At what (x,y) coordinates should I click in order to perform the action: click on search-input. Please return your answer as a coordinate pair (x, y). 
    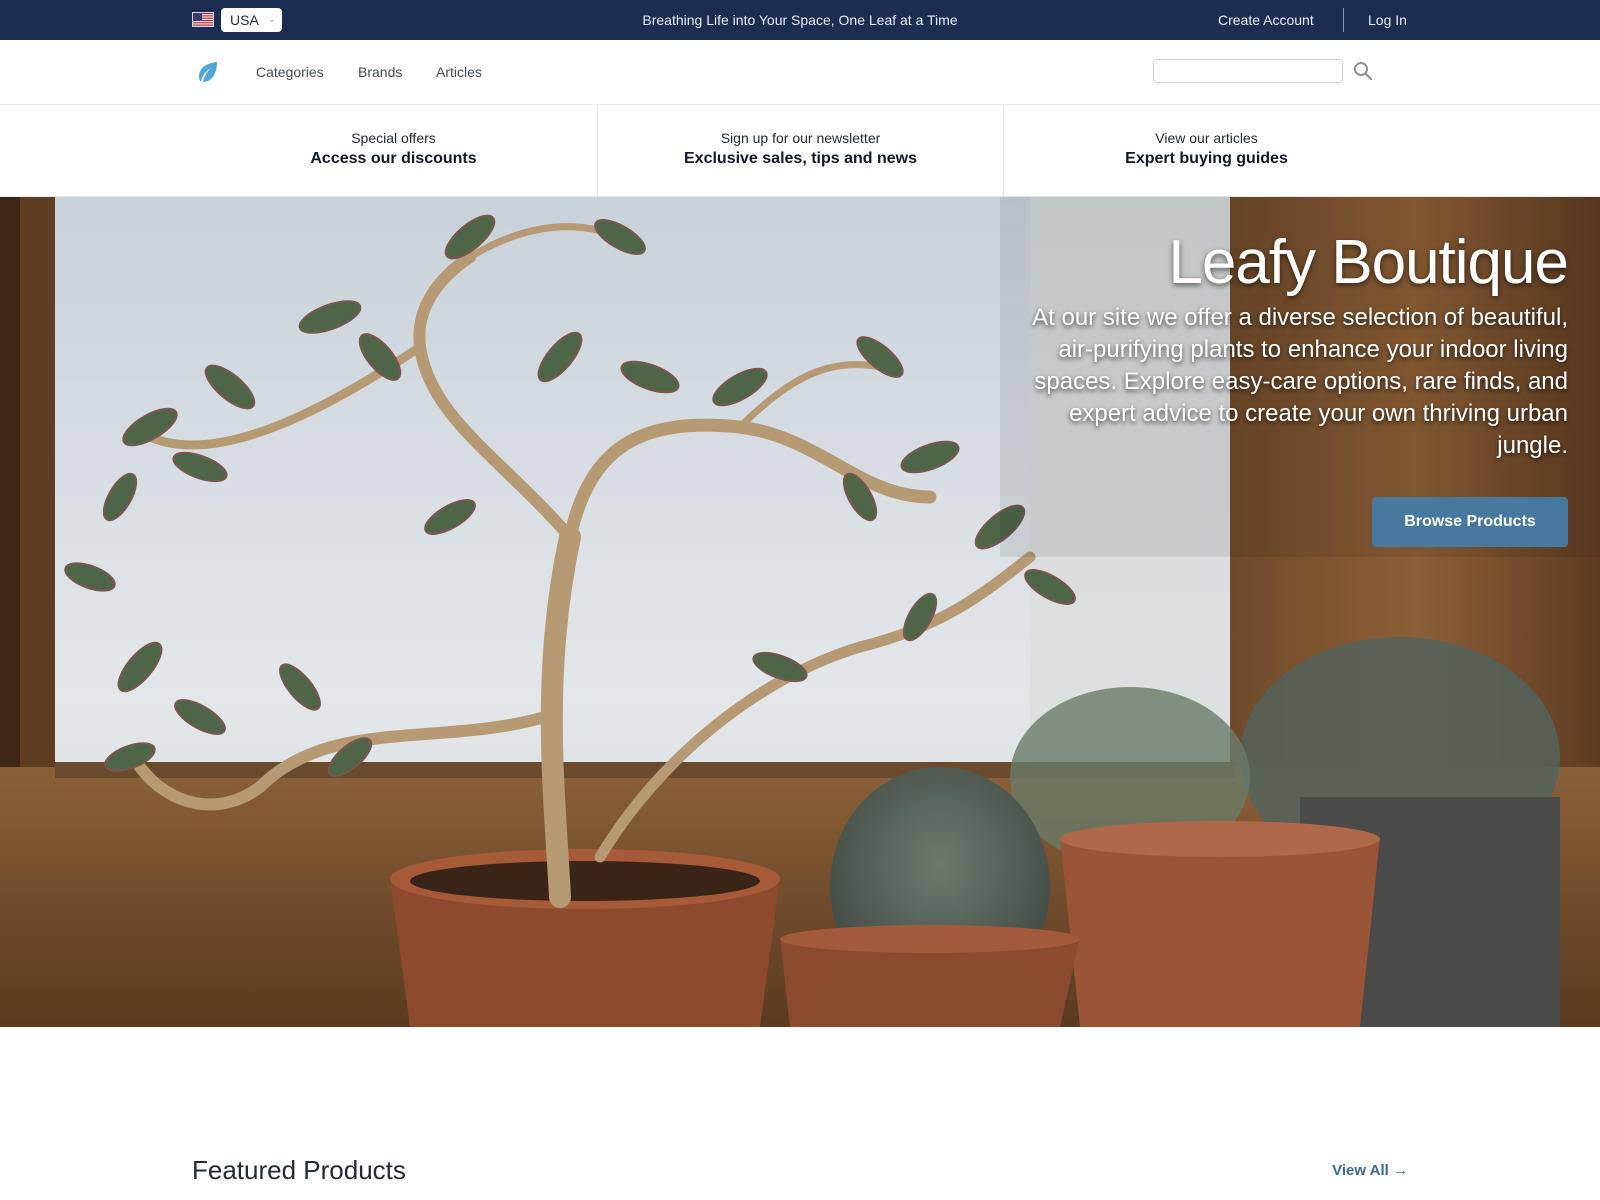
    Looking at the image, I should click on (1248, 71).